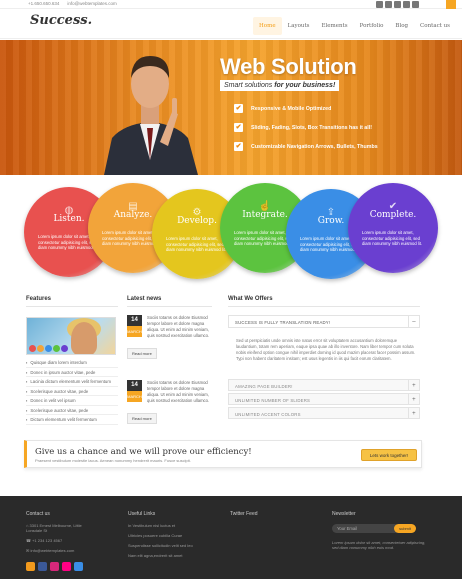 Image resolution: width=462 pixels, height=579 pixels. I want to click on accordion-title: SUCCESS IS FULLY TRANSLATION READY!, so click(283, 322).